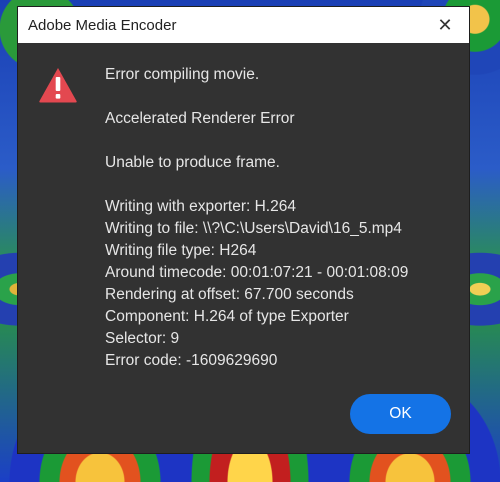 The image size is (500, 482). What do you see at coordinates (400, 414) in the screenshot?
I see `ok-button: OK` at bounding box center [400, 414].